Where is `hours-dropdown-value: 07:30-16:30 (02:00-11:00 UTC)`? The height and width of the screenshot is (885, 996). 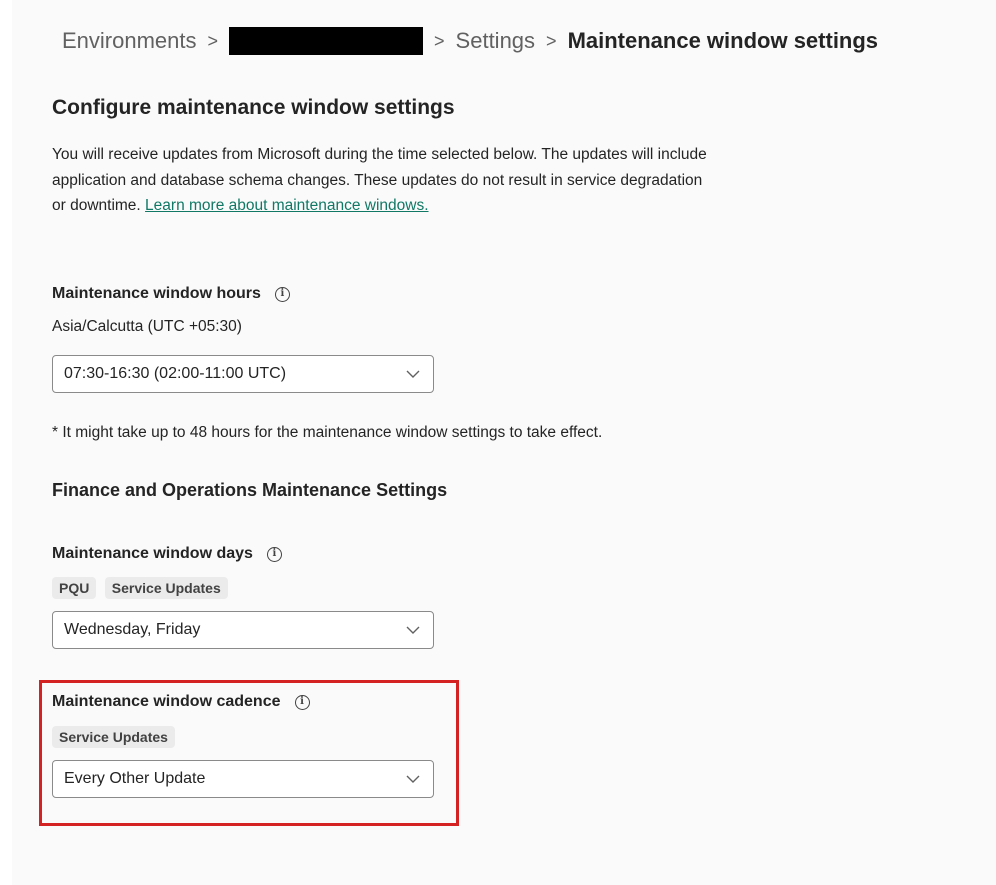 hours-dropdown-value: 07:30-16:30 (02:00-11:00 UTC) is located at coordinates (175, 373).